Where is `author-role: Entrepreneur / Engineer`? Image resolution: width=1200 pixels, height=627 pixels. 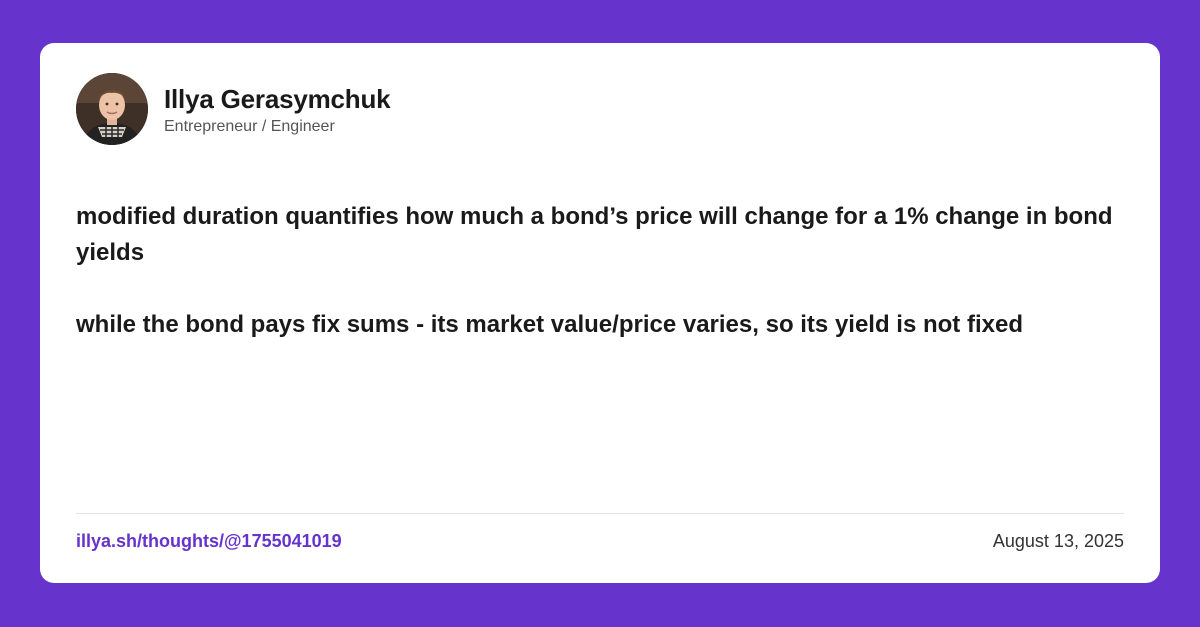 author-role: Entrepreneur / Engineer is located at coordinates (249, 126).